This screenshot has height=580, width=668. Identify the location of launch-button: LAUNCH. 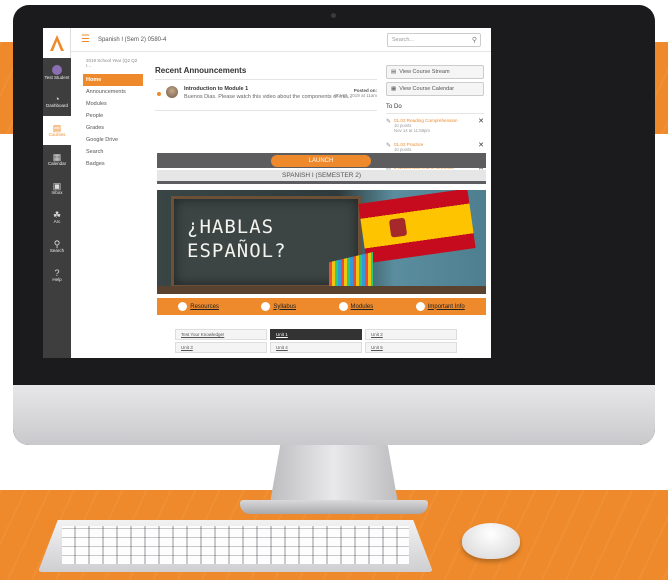
(321, 160).